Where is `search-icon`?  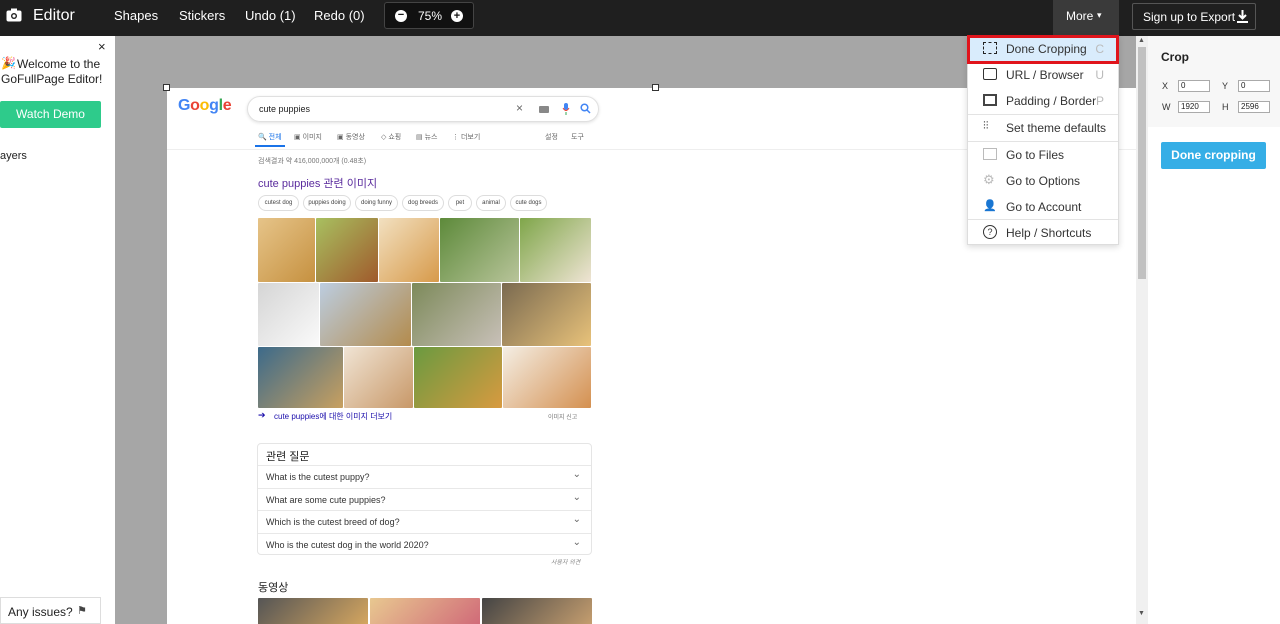 search-icon is located at coordinates (585, 108).